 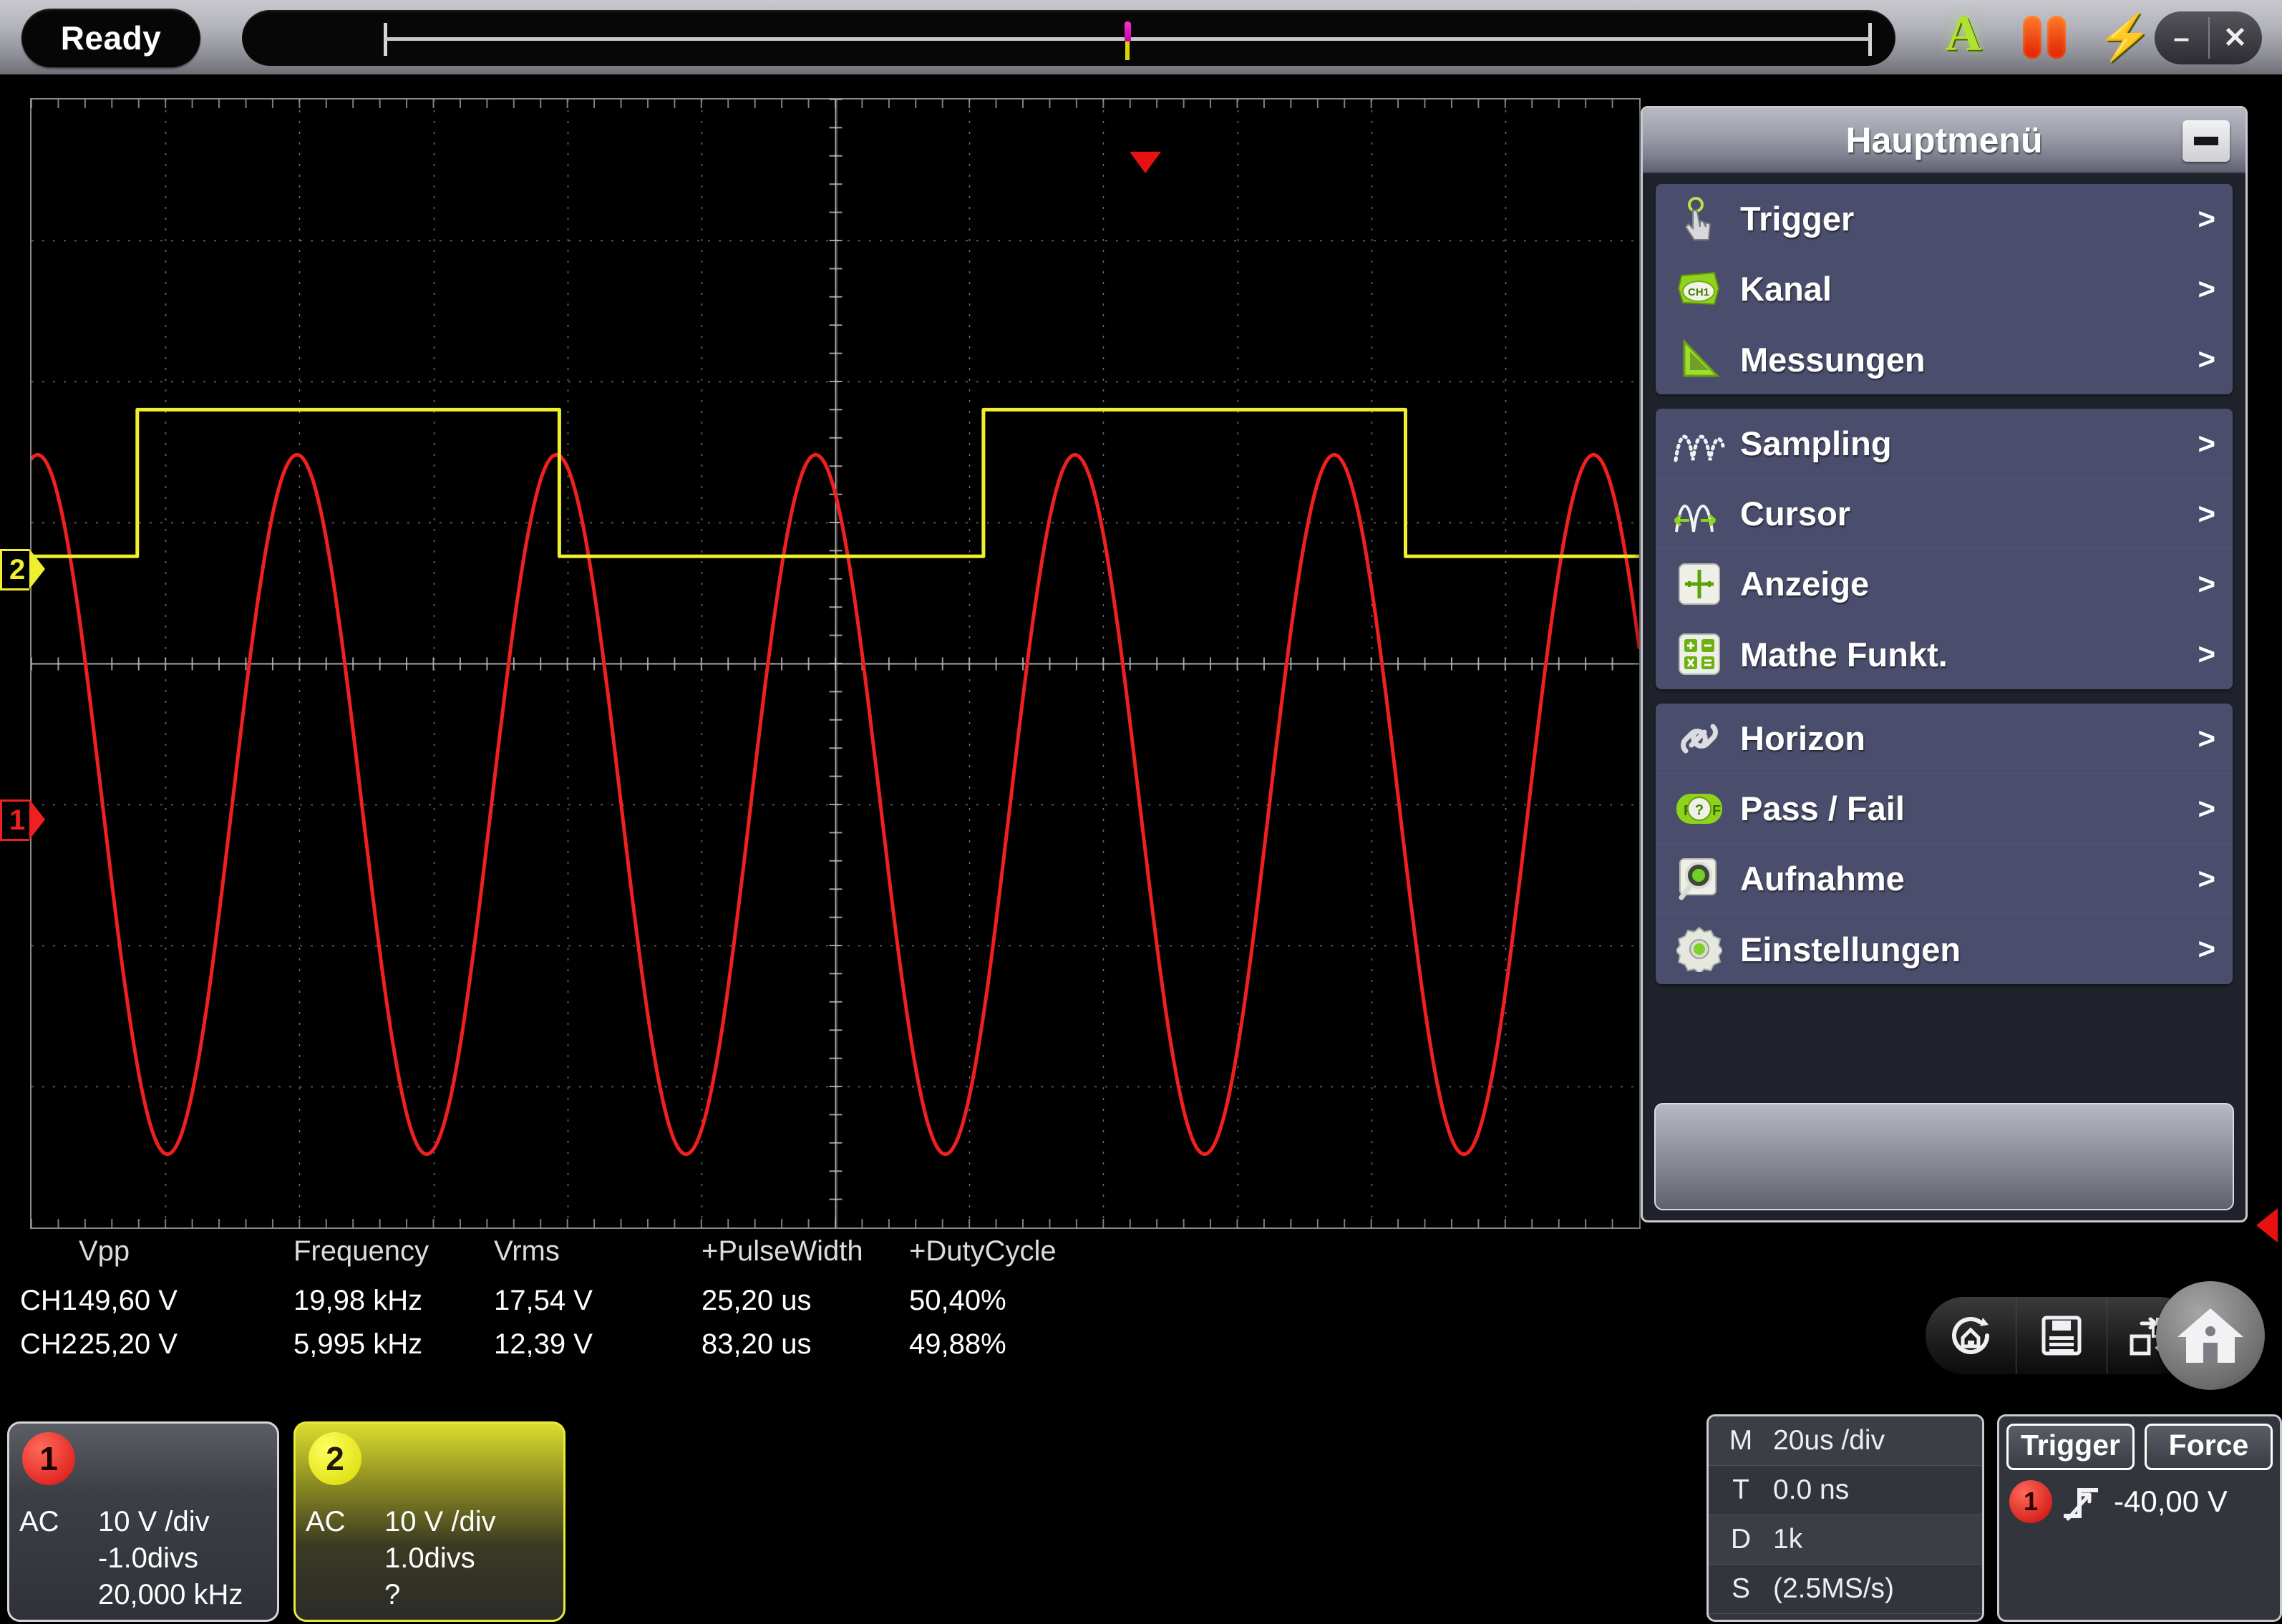 What do you see at coordinates (131, 1559) in the screenshot?
I see `channel-1-settings: AC 10 V /div -1.0divs 20,000 kHz` at bounding box center [131, 1559].